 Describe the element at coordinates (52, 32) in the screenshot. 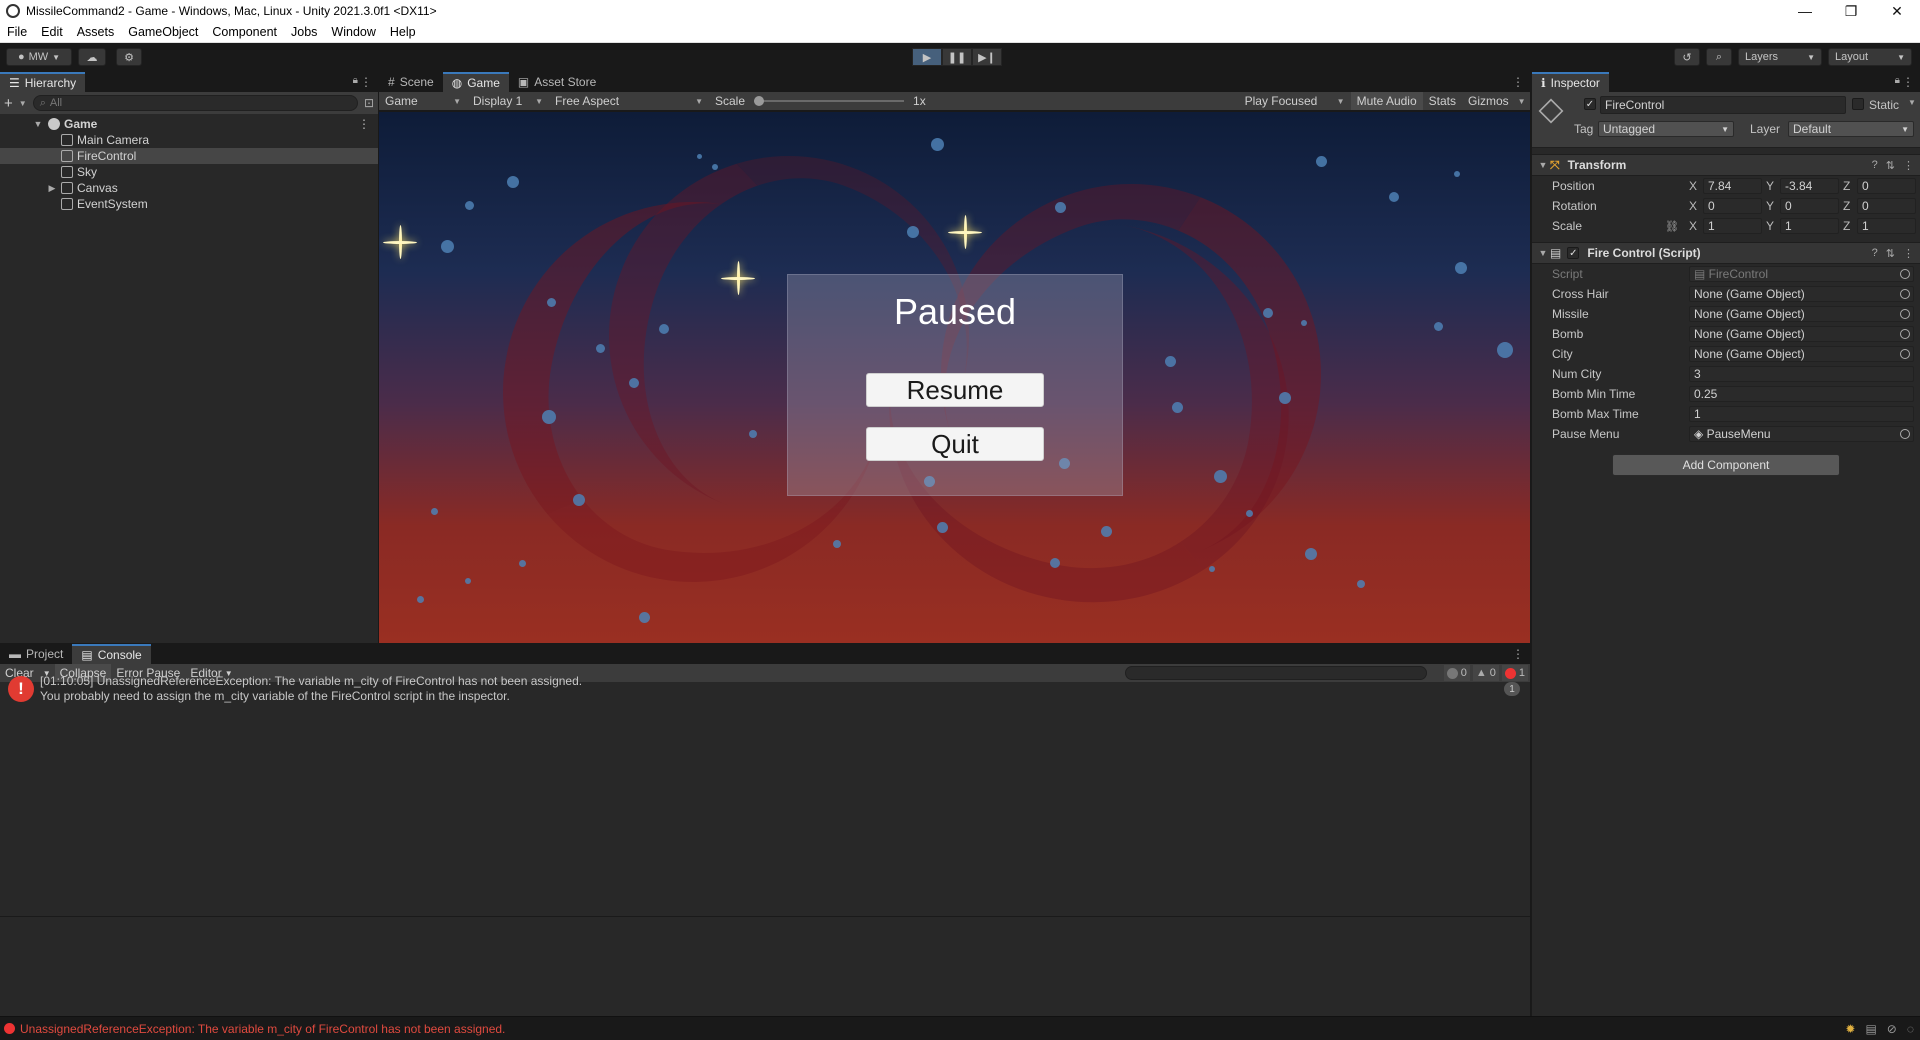

I see `menu-edit: Edit` at that location.